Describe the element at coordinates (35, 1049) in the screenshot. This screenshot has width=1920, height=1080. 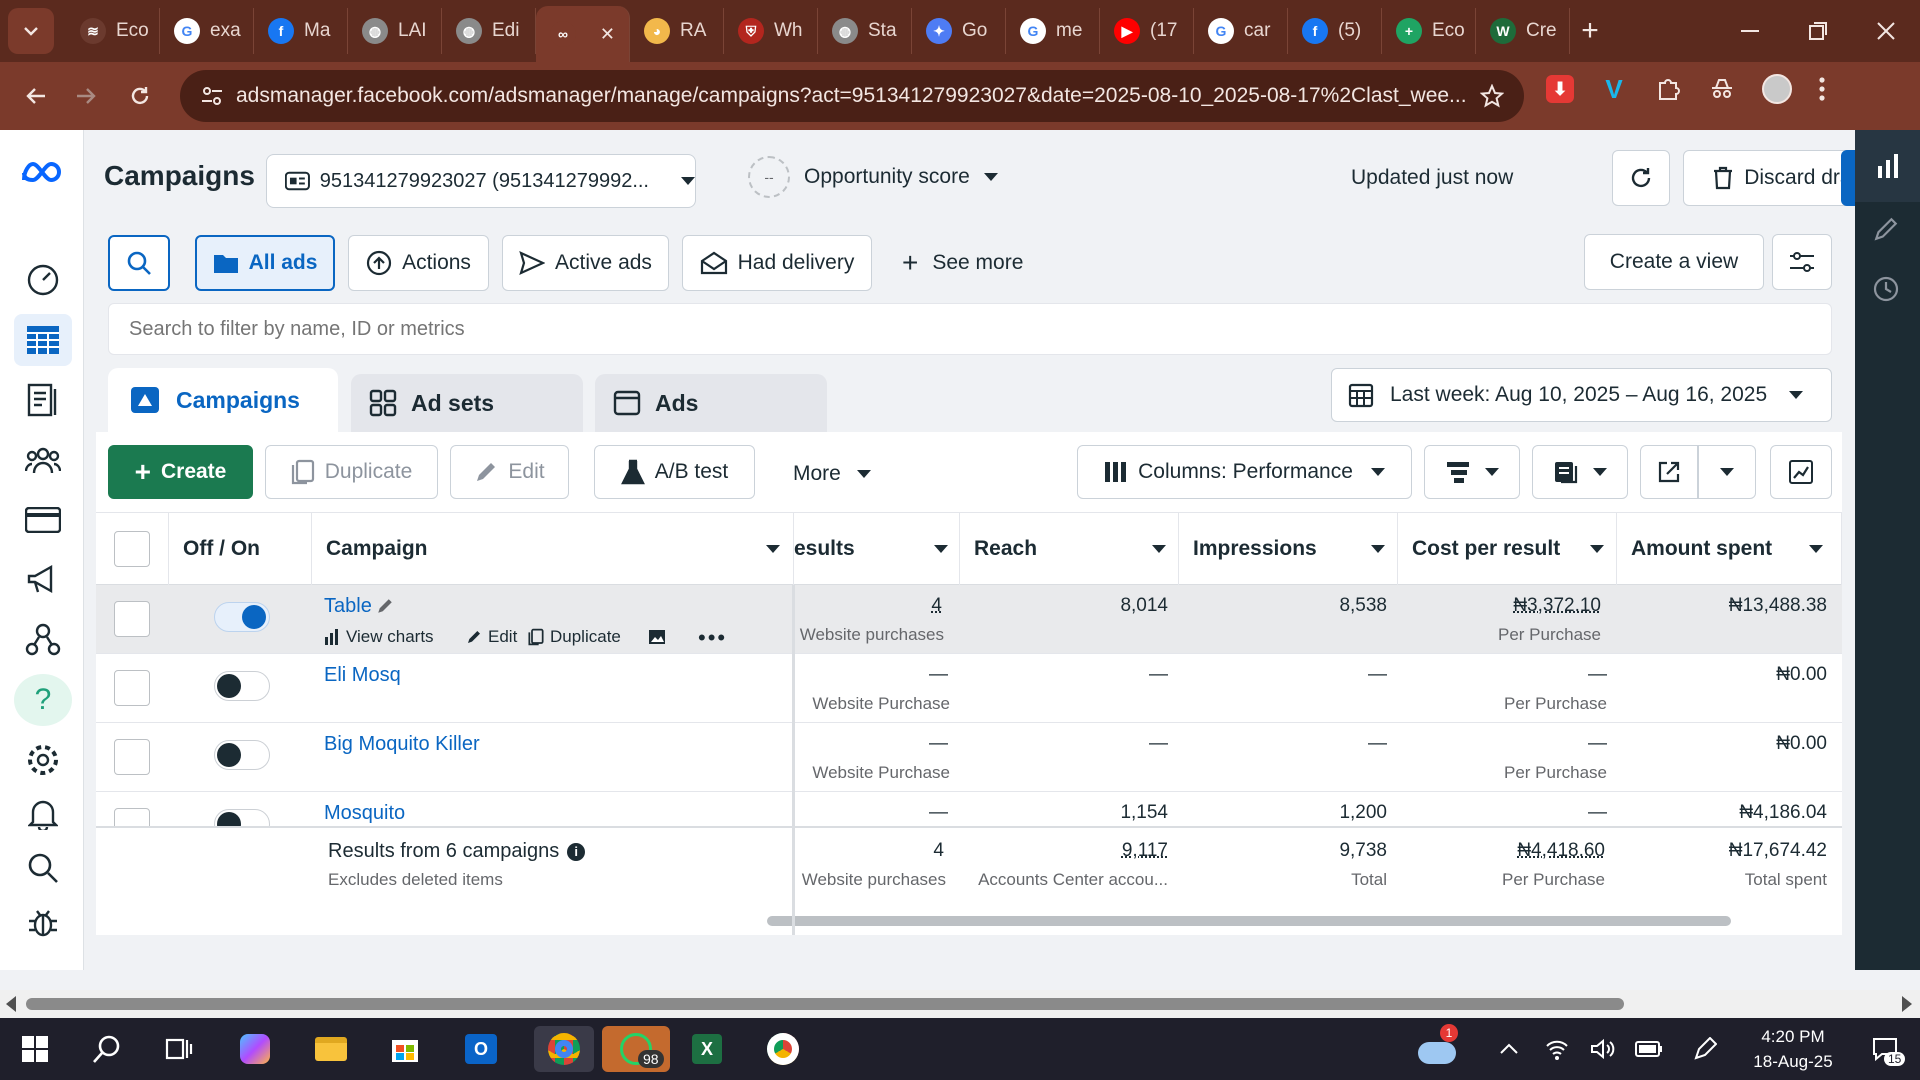
I see `start-button` at that location.